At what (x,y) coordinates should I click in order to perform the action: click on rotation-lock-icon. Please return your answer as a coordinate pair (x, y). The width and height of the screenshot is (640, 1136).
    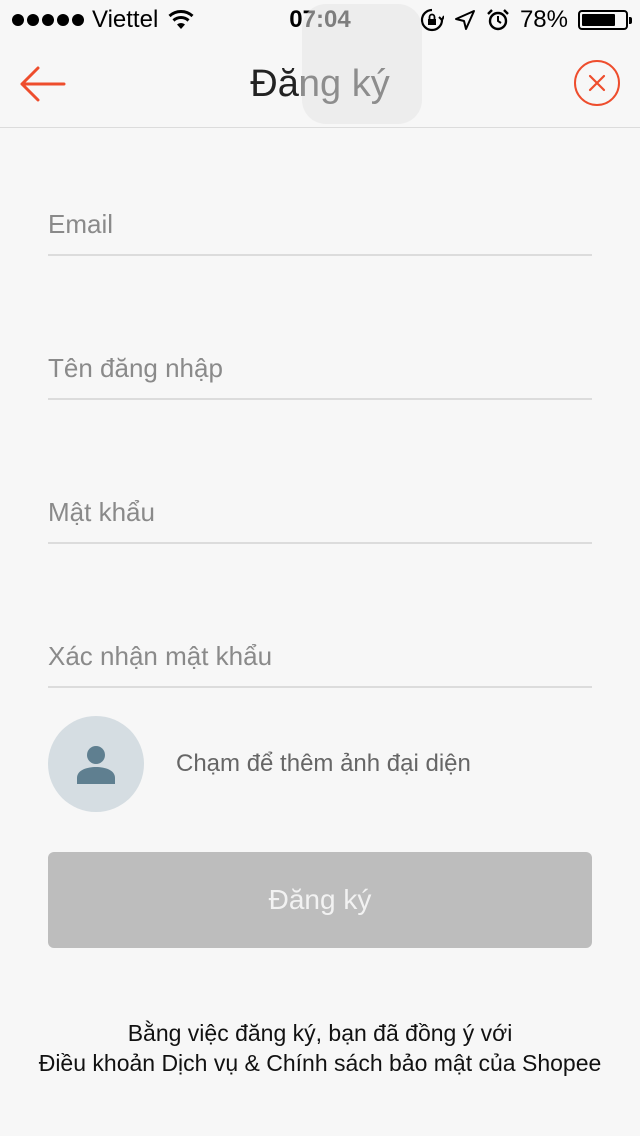
    Looking at the image, I should click on (432, 20).